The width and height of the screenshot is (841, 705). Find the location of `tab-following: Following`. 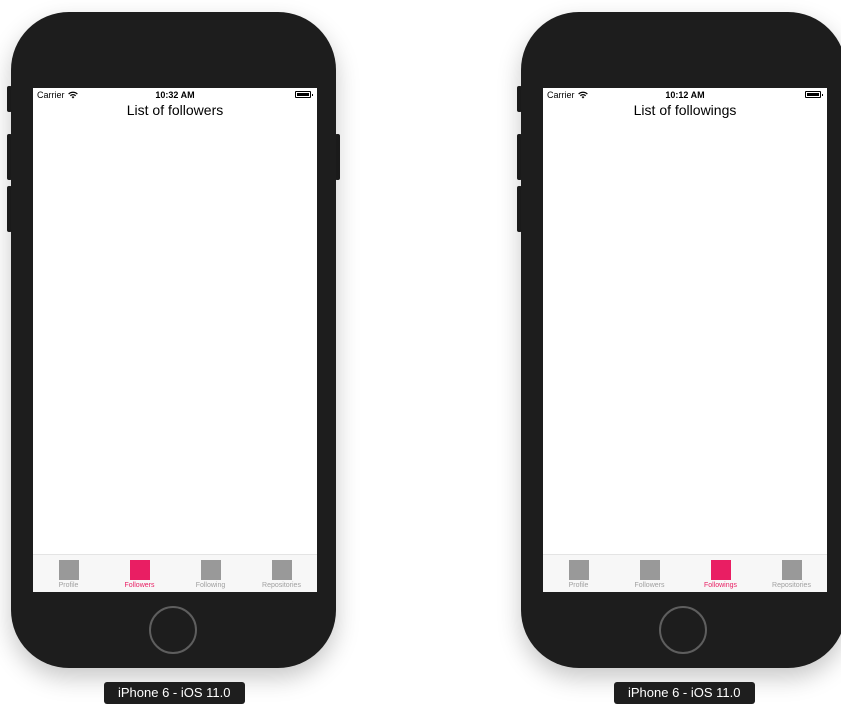

tab-following: Following is located at coordinates (210, 573).